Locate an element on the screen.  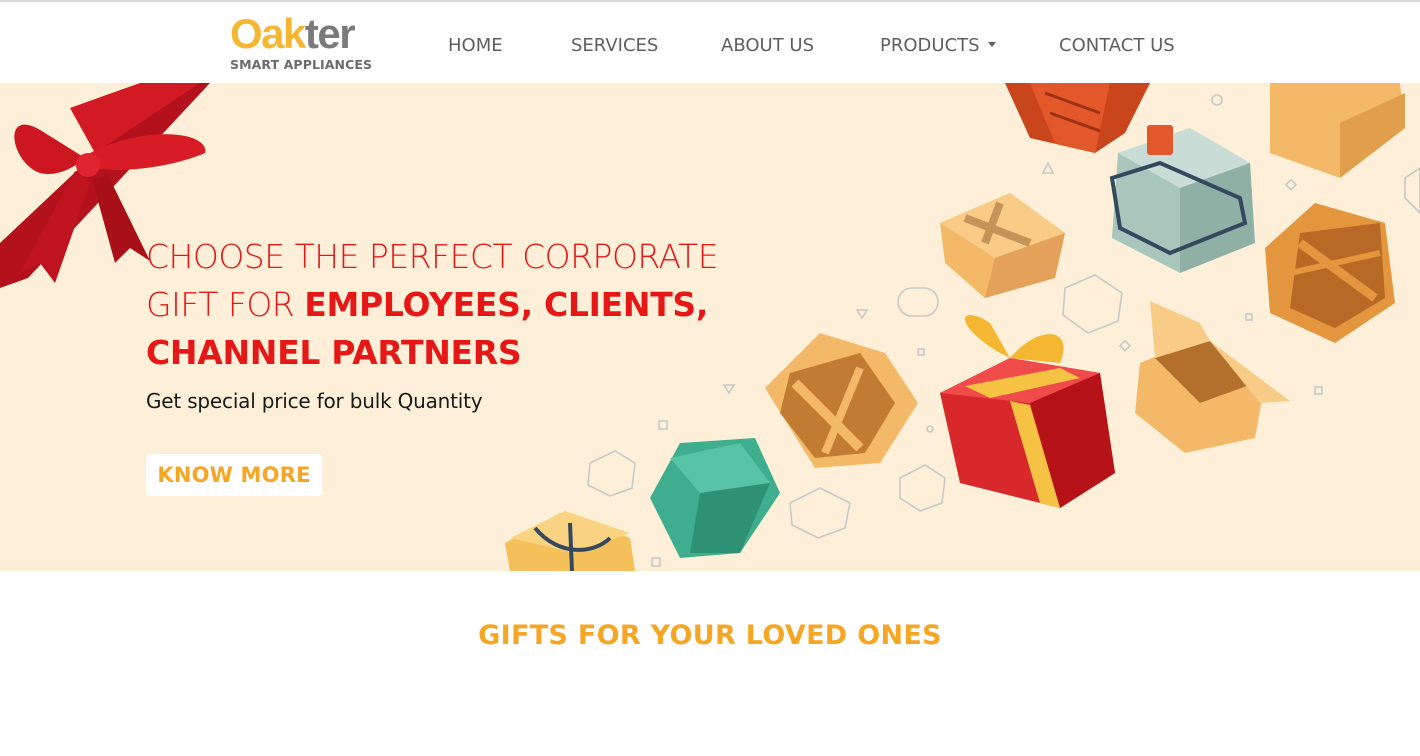
nav-contact-us: CONTACT US is located at coordinates (1117, 45).